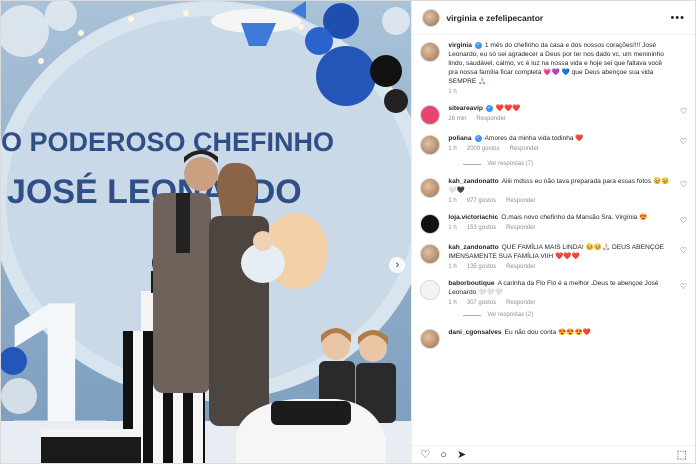 This screenshot has width=696, height=464. What do you see at coordinates (481, 267) in the screenshot?
I see `comment-likes: 135 gostos` at bounding box center [481, 267].